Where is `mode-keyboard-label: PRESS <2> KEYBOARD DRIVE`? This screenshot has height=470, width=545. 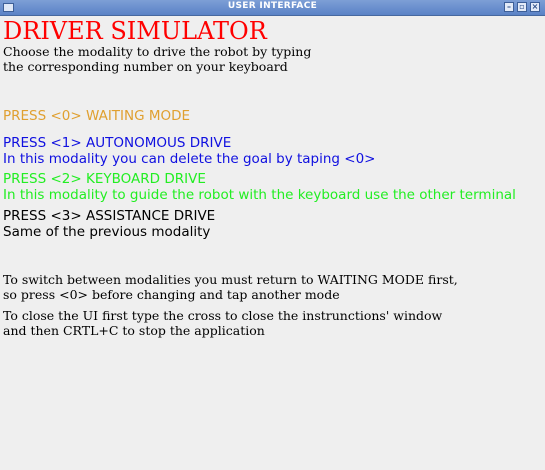 mode-keyboard-label: PRESS <2> KEYBOARD DRIVE is located at coordinates (104, 179).